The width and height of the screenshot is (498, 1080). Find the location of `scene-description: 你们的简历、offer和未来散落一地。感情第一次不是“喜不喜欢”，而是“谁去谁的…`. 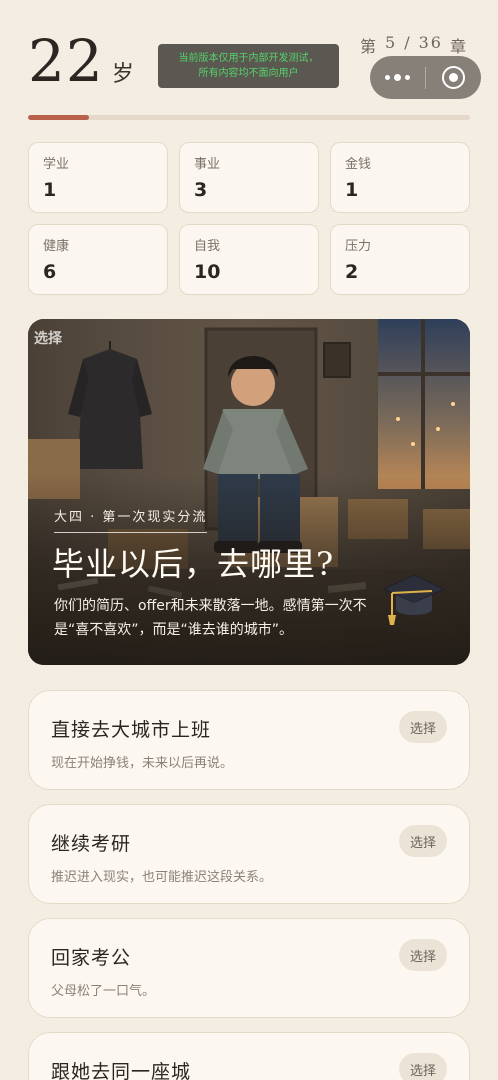

scene-description: 你们的简历、offer和未来散落一地。感情第一次不是“喜不喜欢”，而是“谁去谁的… is located at coordinates (210, 618).